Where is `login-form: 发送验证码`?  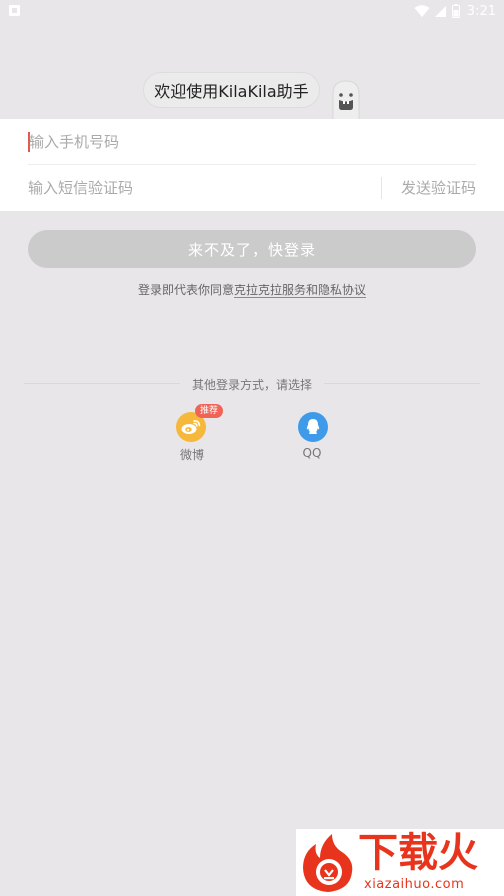 login-form: 发送验证码 is located at coordinates (252, 165).